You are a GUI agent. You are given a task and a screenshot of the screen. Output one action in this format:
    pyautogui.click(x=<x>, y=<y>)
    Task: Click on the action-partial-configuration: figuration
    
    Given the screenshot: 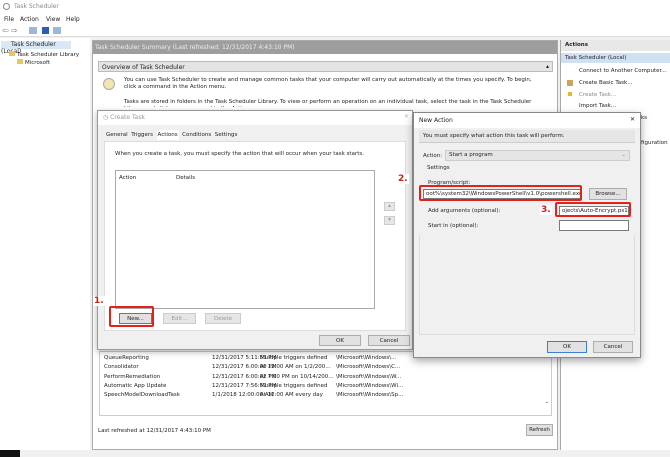 What is the action you would take?
    pyautogui.click(x=654, y=143)
    